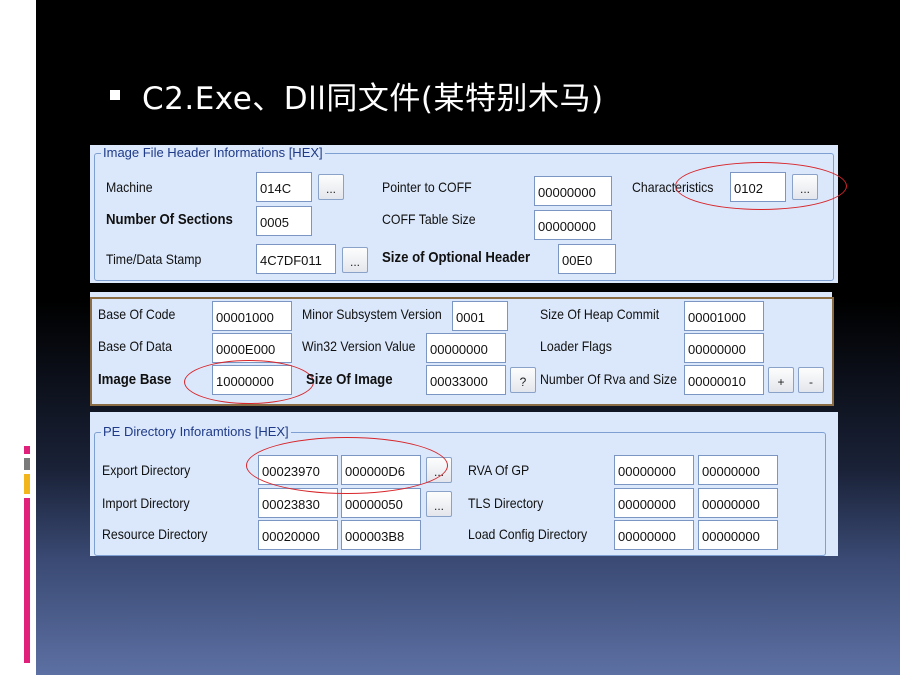 This screenshot has height=675, width=900. What do you see at coordinates (252, 316) in the screenshot?
I see `base-of-code-field: 00001000` at bounding box center [252, 316].